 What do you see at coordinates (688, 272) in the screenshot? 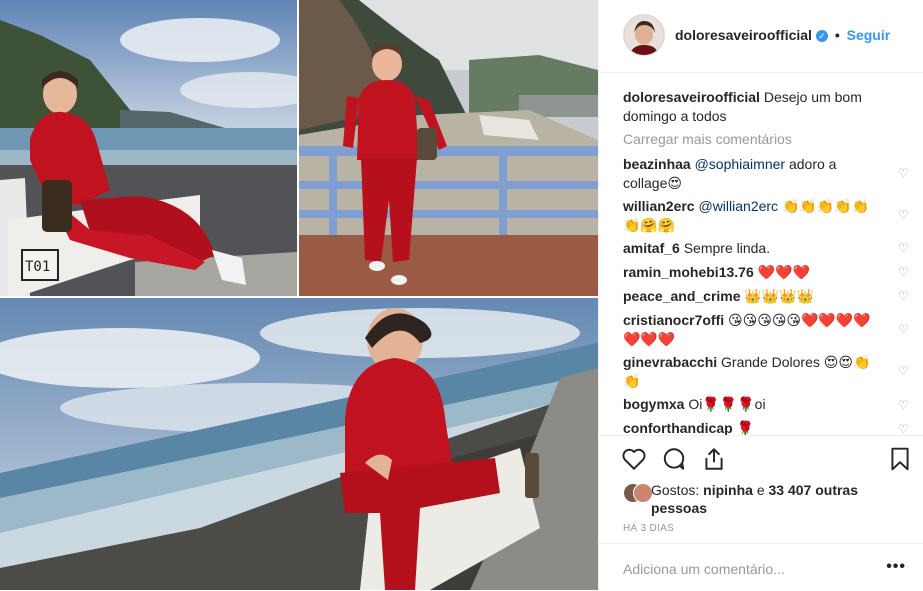
I see `comment-username: ramin_mohebi13.76` at bounding box center [688, 272].